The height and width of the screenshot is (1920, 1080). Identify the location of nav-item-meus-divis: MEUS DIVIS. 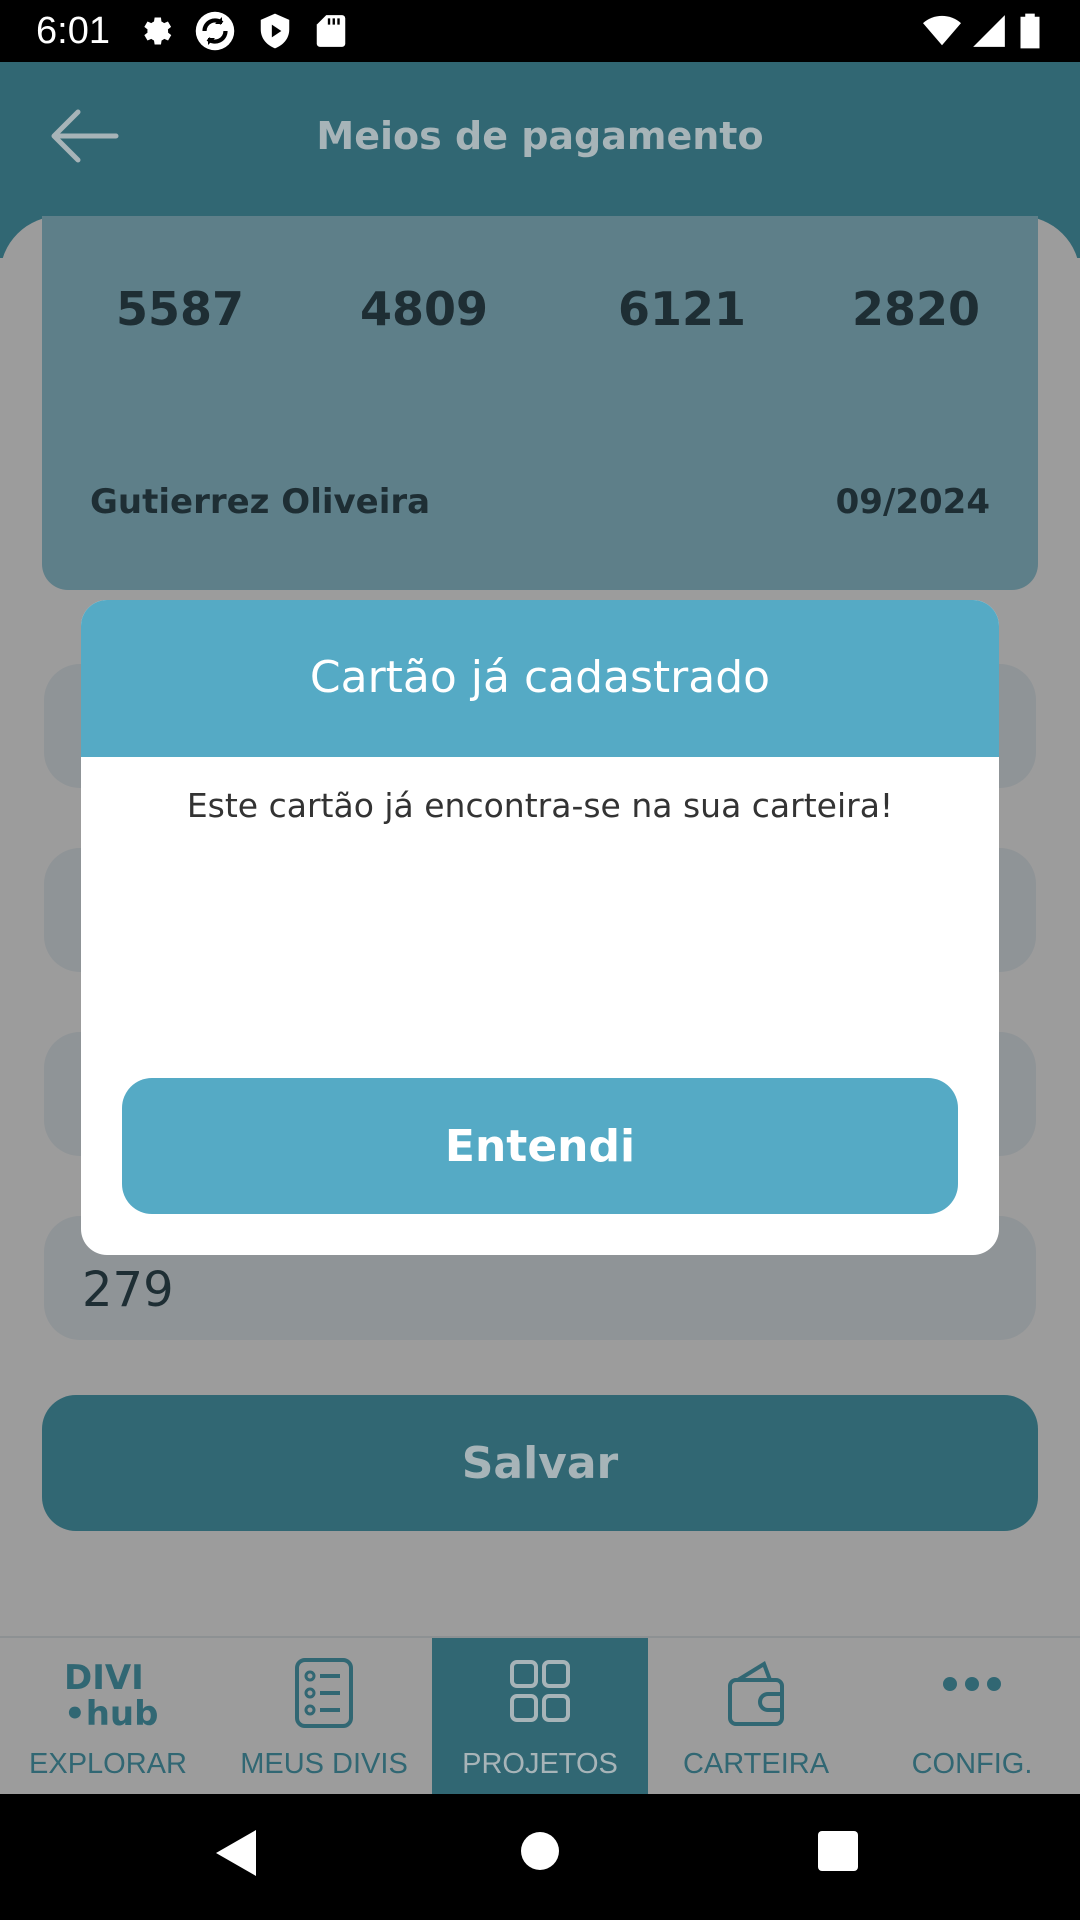
(324, 1717).